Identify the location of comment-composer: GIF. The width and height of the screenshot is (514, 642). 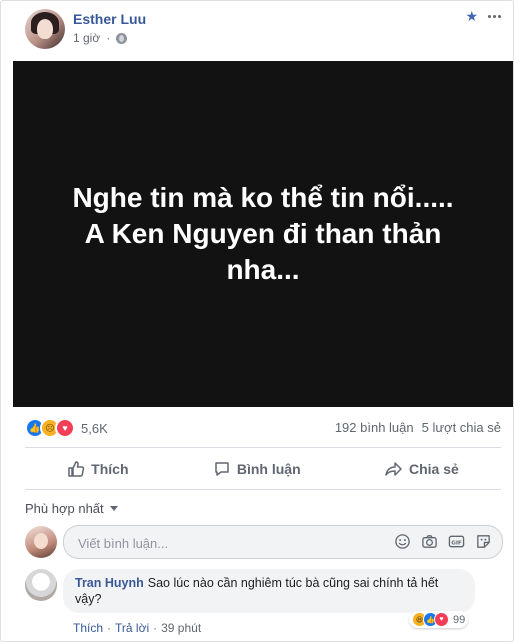
(264, 542).